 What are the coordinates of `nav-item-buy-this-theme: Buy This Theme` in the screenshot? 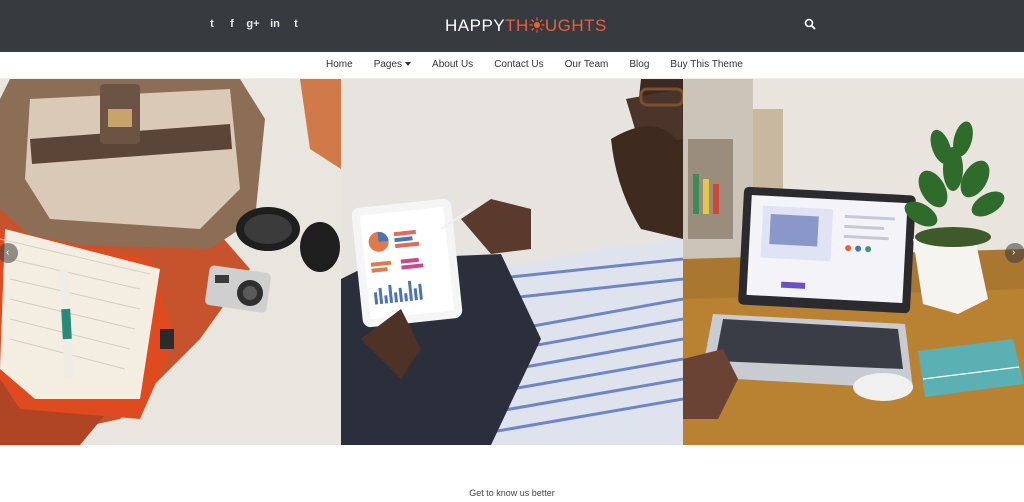 It's located at (706, 64).